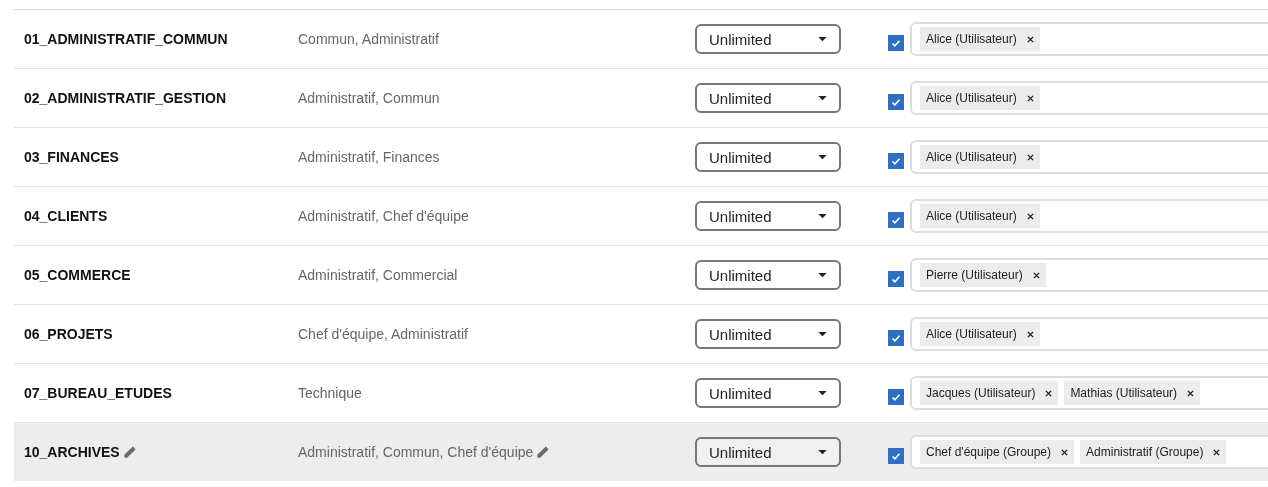  Describe the element at coordinates (983, 275) in the screenshot. I see `member-tag: Pierre (Utilisateur)` at that location.